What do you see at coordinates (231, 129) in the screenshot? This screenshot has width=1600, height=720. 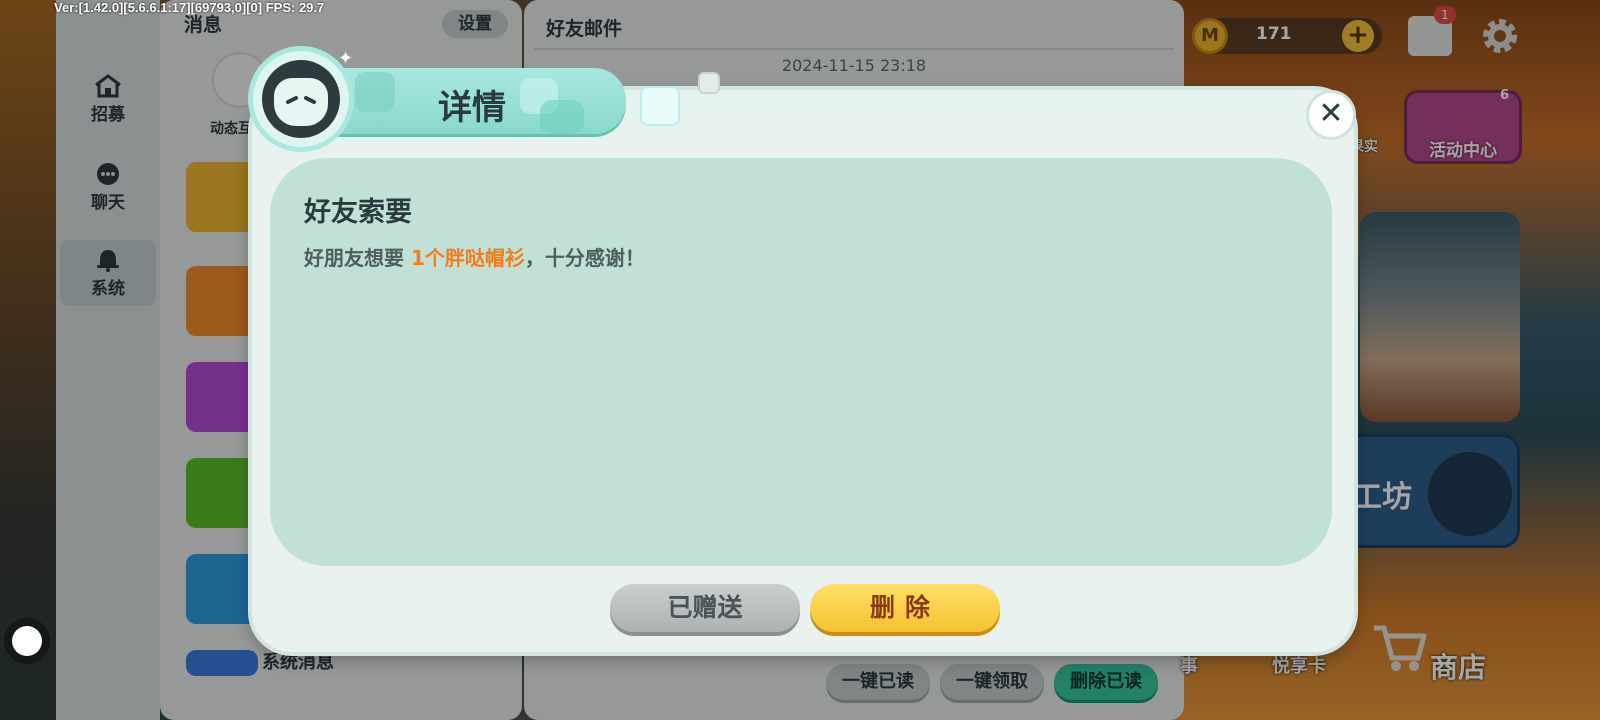 I see `dynamic-interaction-label: 动态互` at bounding box center [231, 129].